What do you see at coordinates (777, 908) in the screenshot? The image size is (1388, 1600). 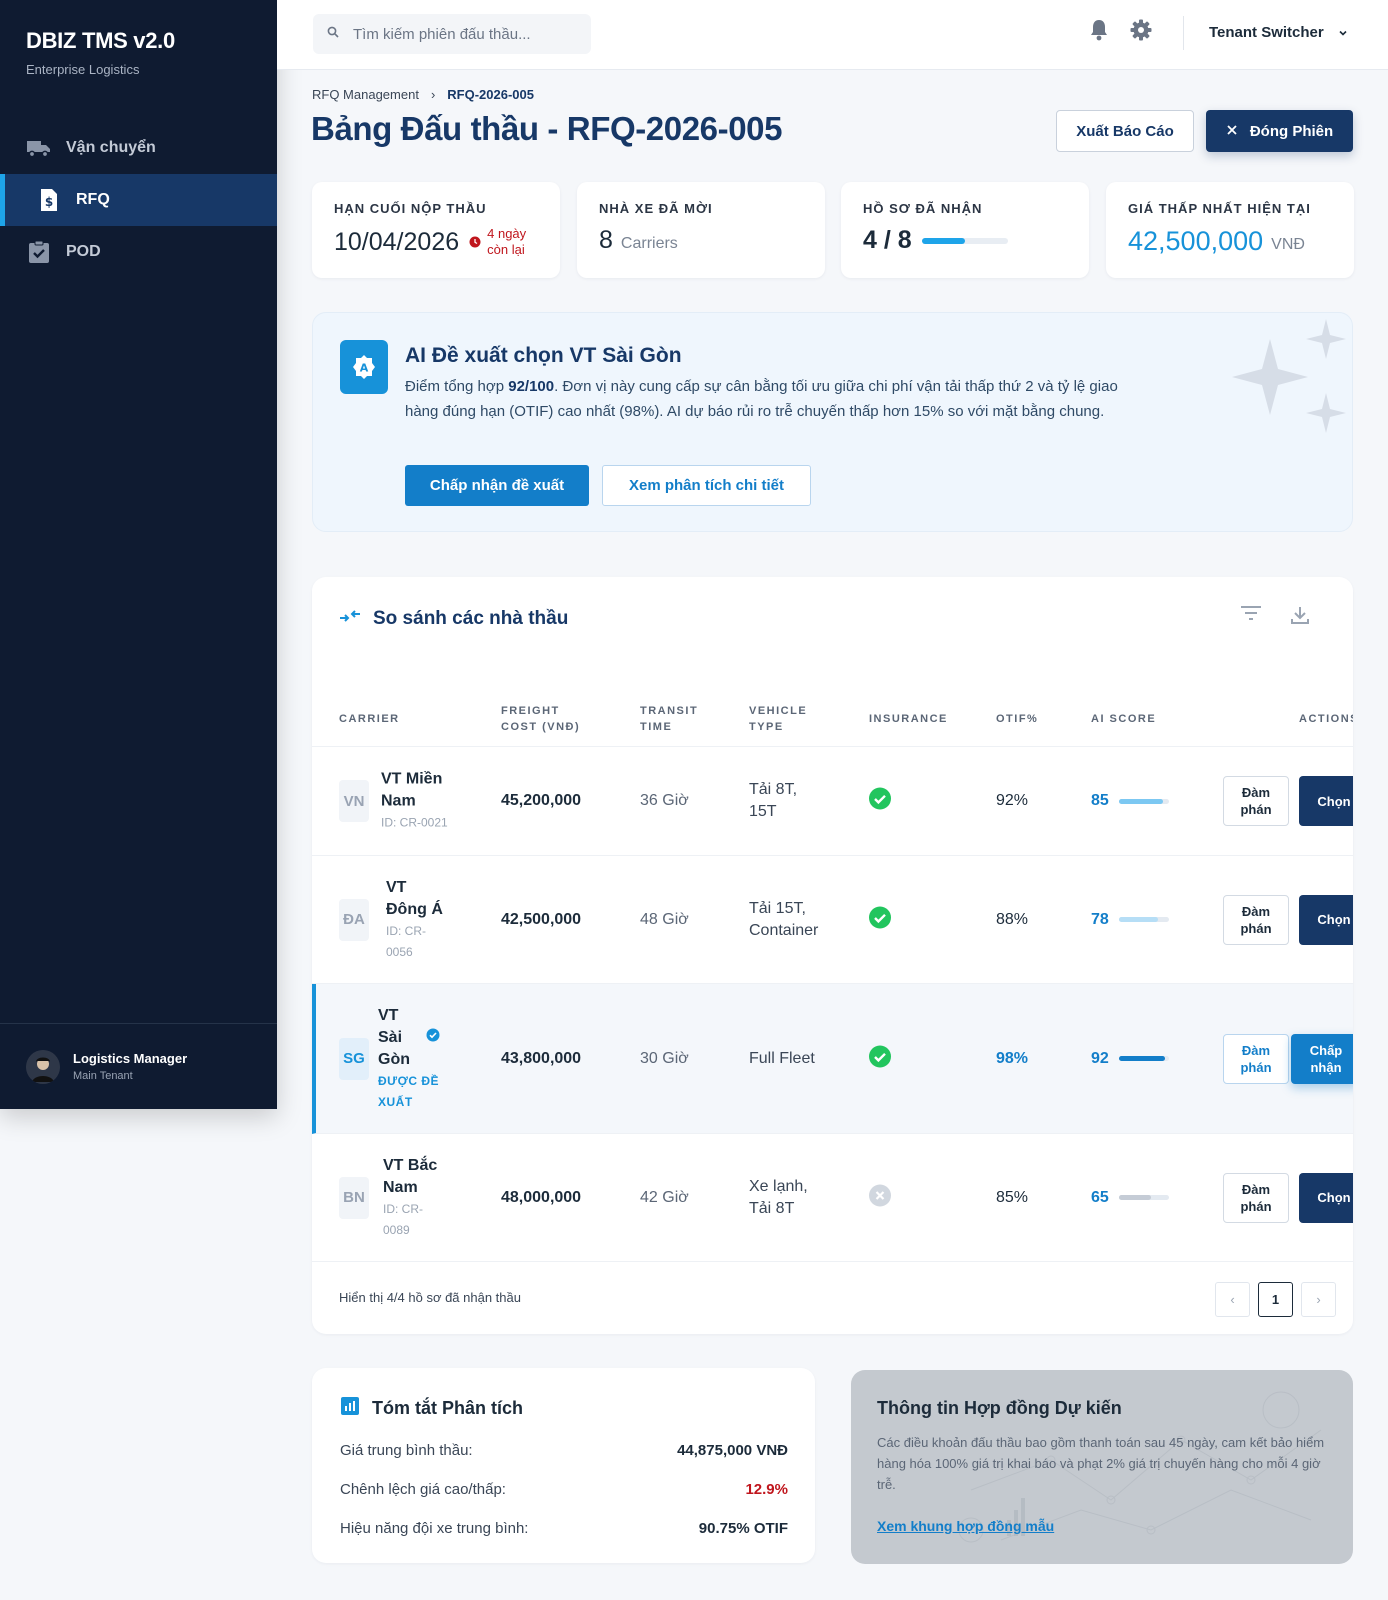 I see `vehicle-type-line1: Tải 15T,` at bounding box center [777, 908].